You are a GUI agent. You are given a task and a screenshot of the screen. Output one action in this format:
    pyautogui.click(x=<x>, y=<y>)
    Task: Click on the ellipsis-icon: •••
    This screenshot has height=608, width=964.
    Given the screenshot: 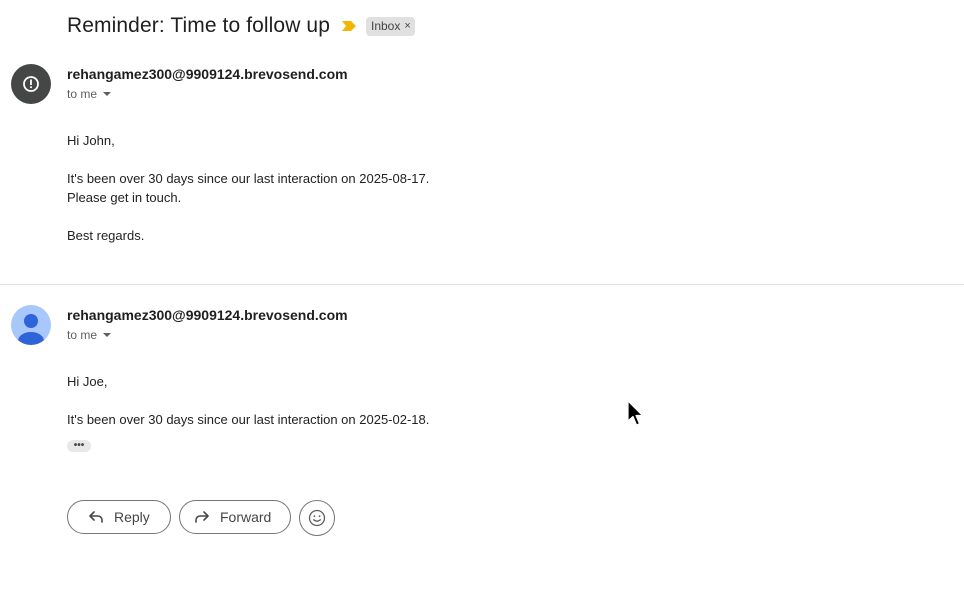 What is the action you would take?
    pyautogui.click(x=79, y=445)
    